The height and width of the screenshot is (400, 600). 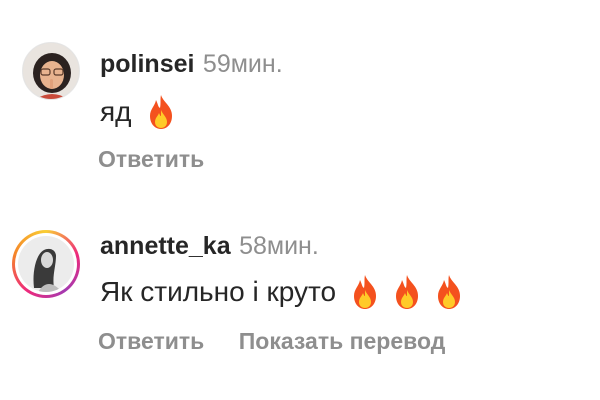 I want to click on comment-body: яд, so click(x=116, y=111).